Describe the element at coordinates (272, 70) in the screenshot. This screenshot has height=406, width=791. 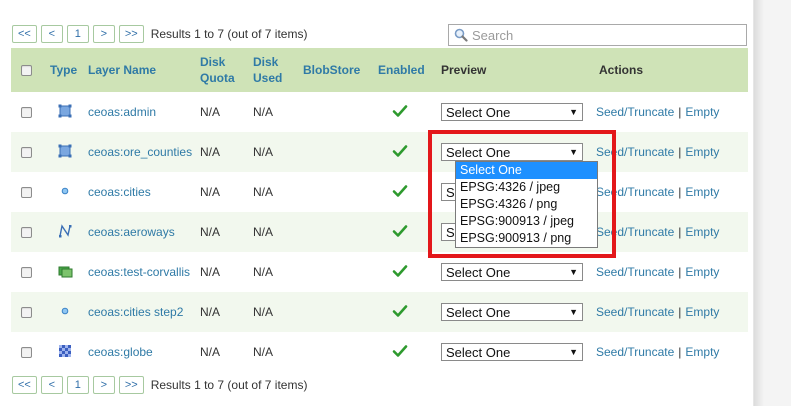
I see `disk-used-header: Disk Used` at that location.